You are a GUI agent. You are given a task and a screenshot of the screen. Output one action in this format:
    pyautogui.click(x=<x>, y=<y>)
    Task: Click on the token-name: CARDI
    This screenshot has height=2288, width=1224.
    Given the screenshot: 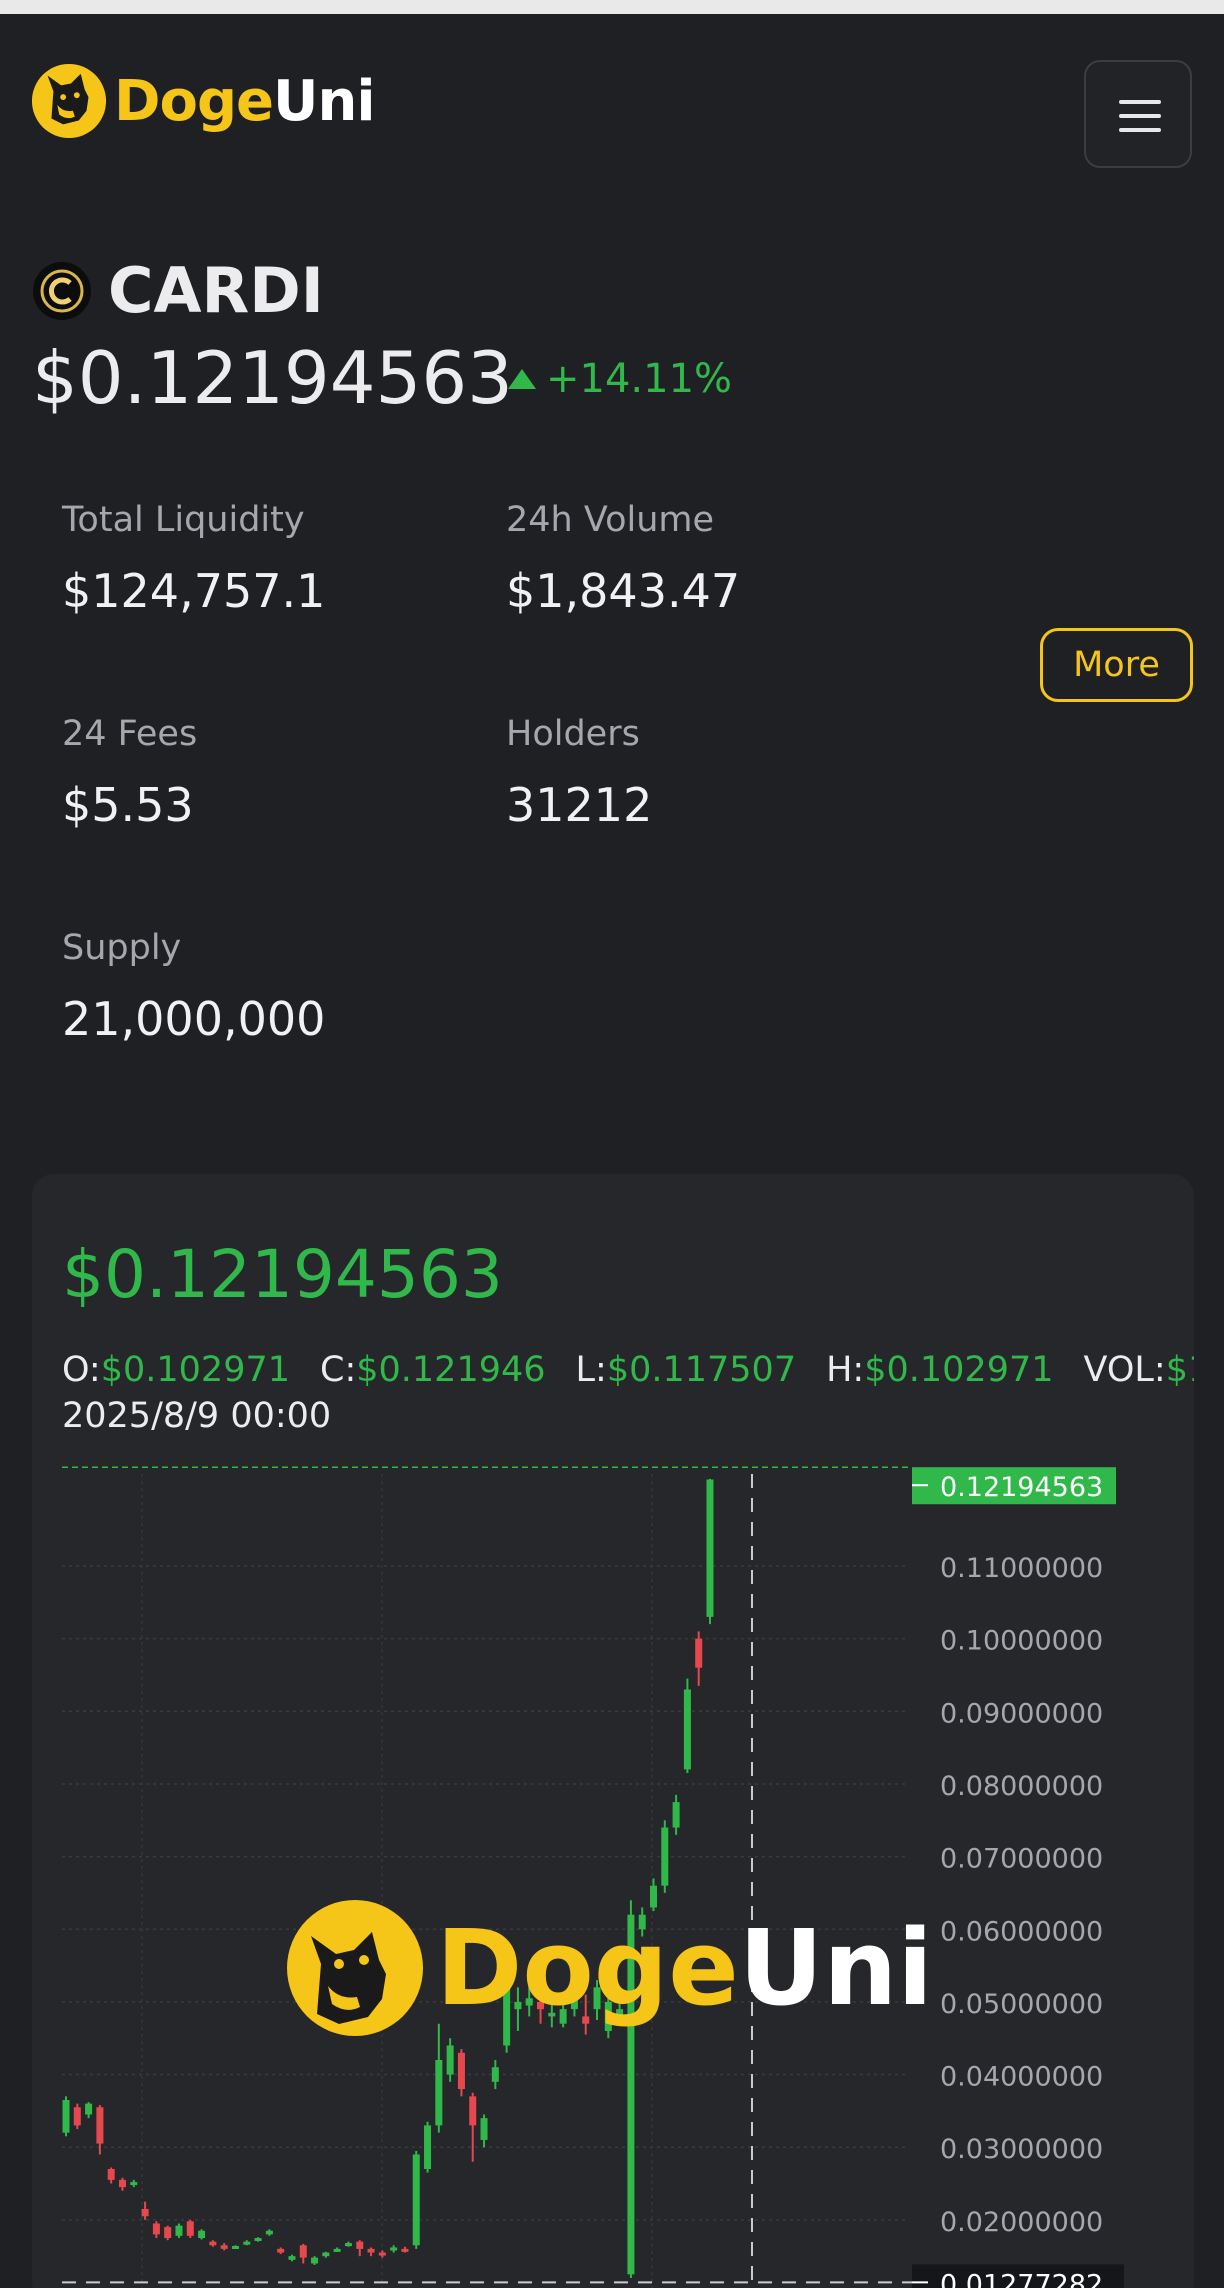 What is the action you would take?
    pyautogui.click(x=216, y=290)
    